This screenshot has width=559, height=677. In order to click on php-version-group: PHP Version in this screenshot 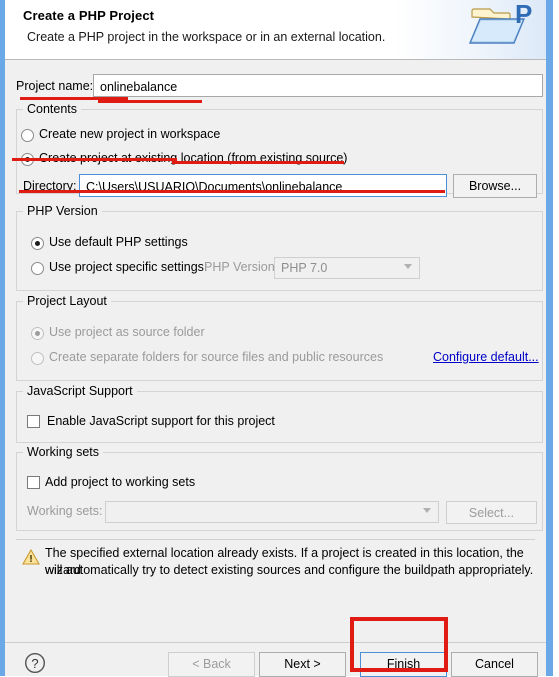, I will do `click(279, 247)`.